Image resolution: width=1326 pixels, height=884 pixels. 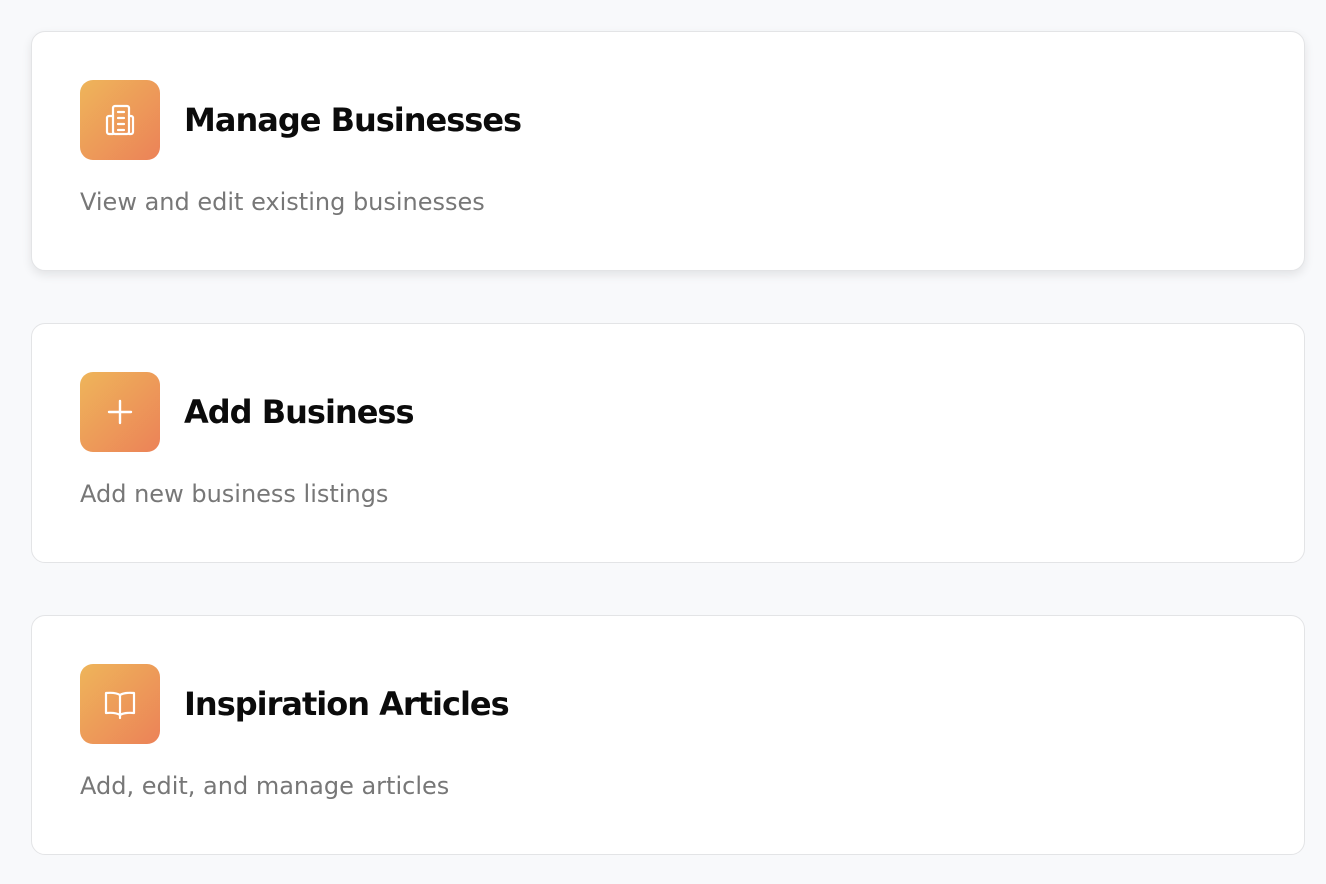 I want to click on card-description: Add, edit, and manage articles, so click(x=265, y=786).